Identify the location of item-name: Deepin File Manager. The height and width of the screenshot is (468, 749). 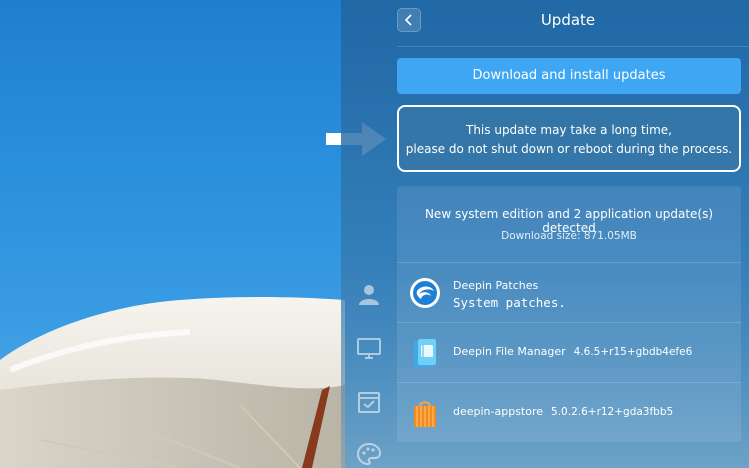
(509, 351).